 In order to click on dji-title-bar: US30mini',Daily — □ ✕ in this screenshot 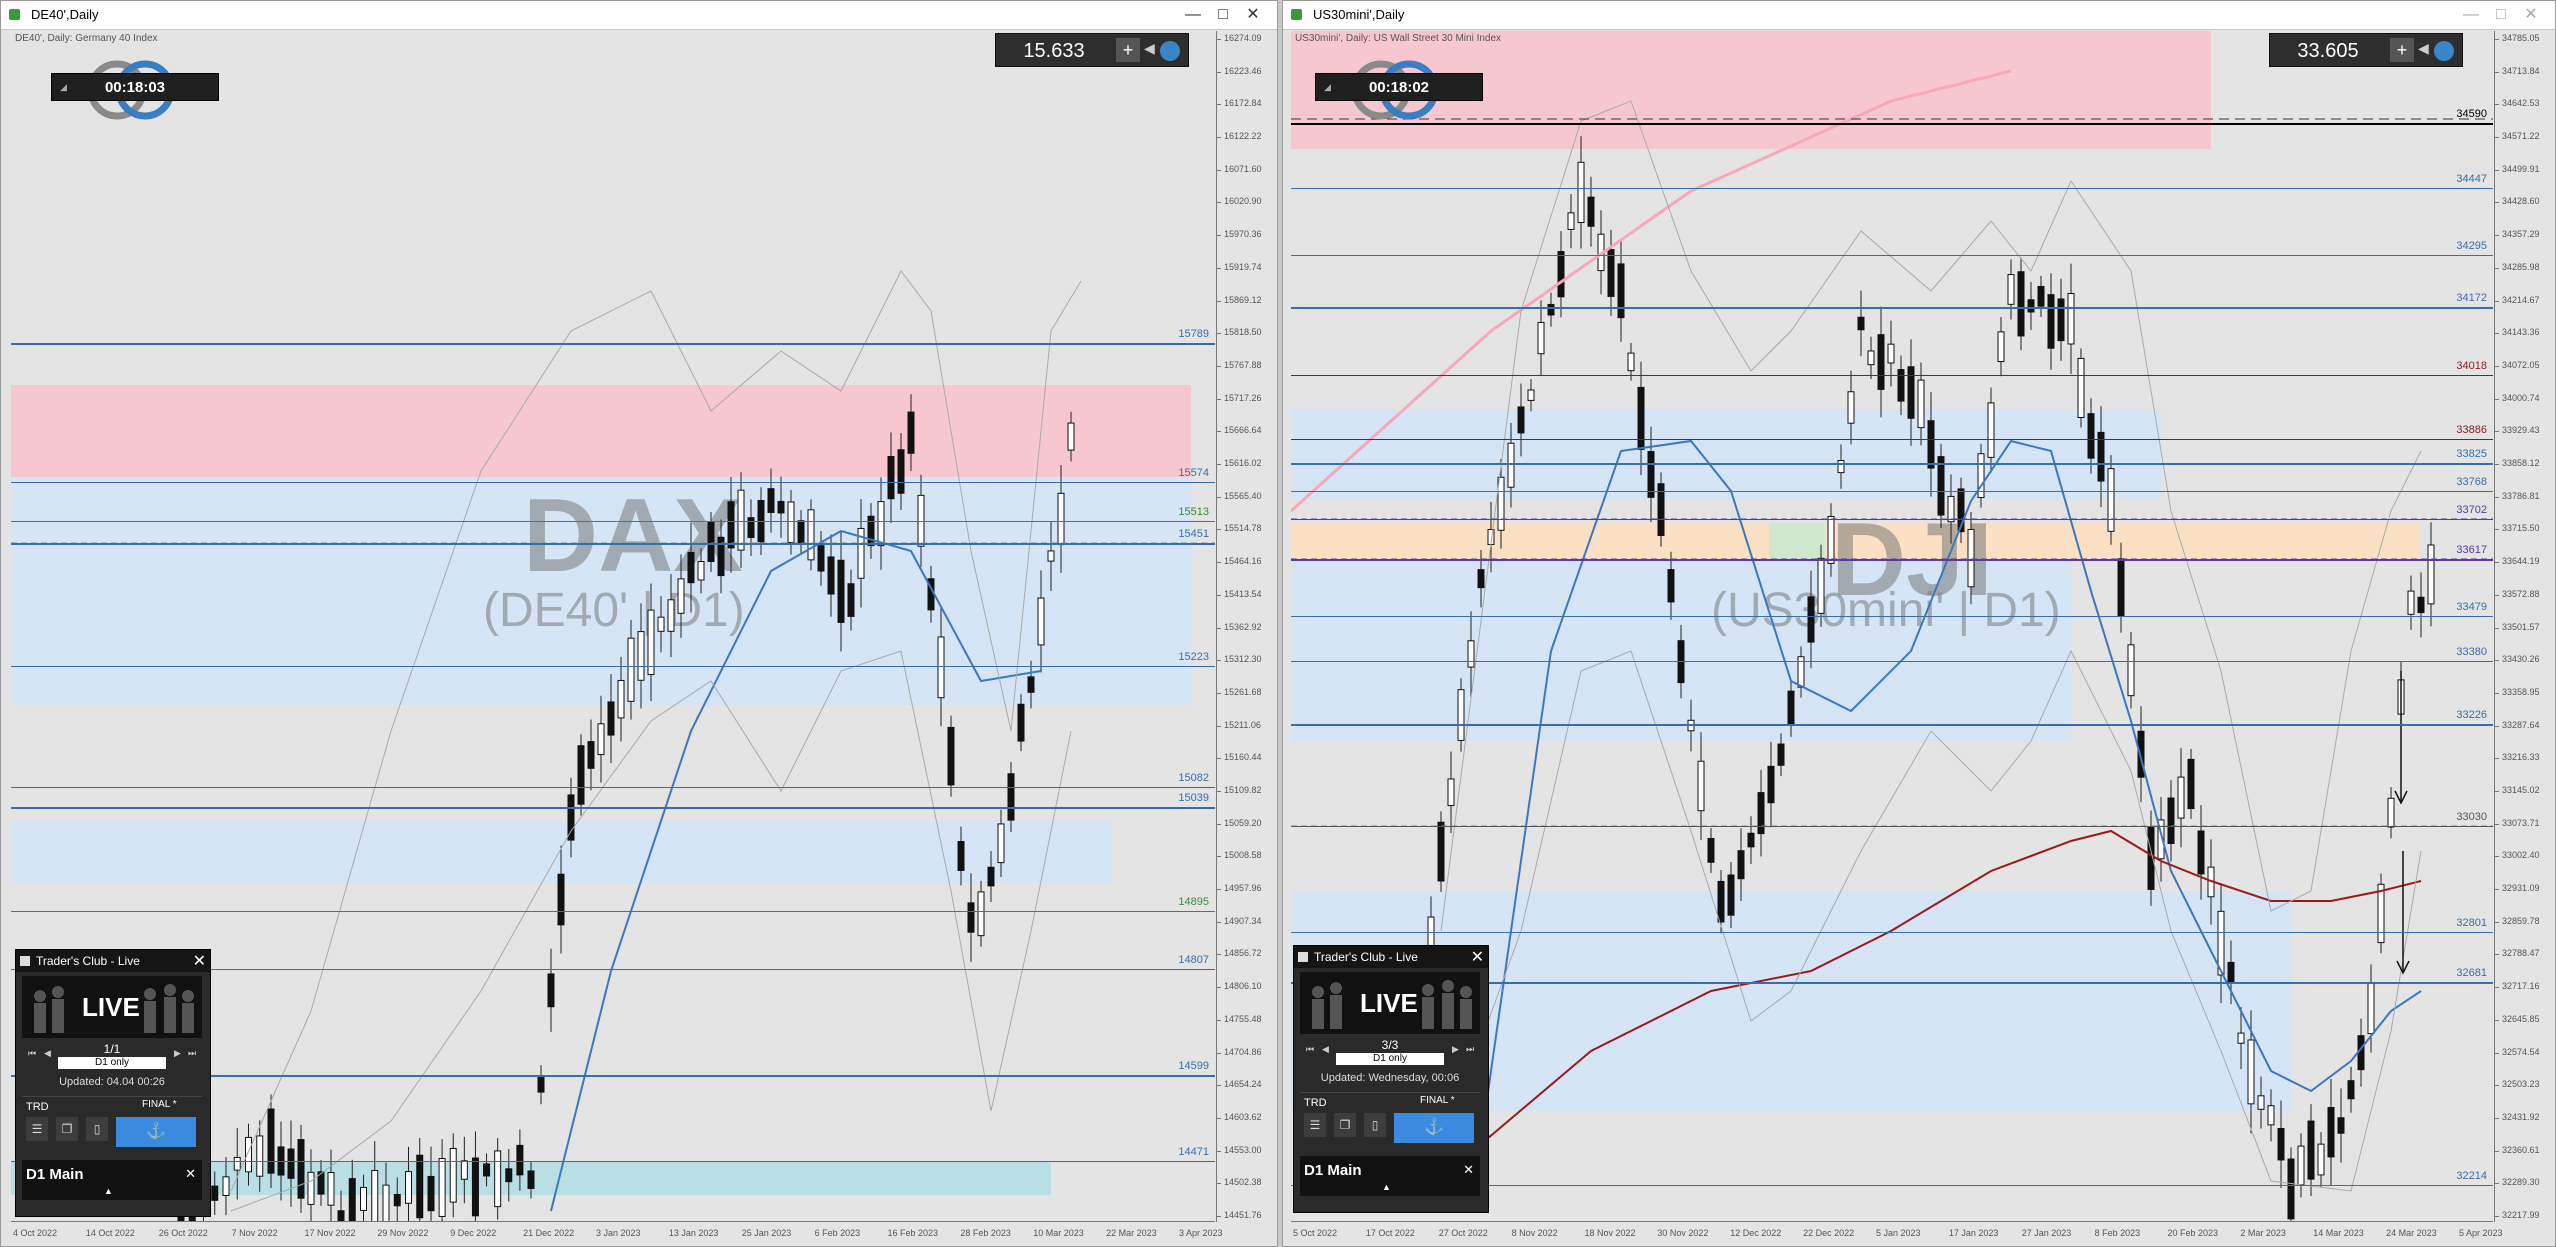, I will do `click(1919, 15)`.